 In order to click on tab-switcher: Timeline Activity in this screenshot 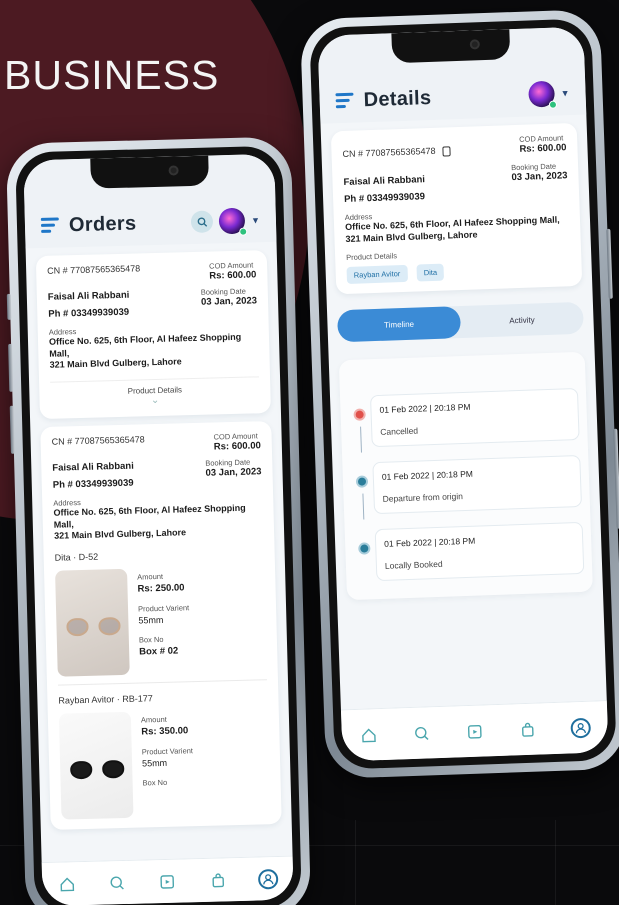, I will do `click(460, 322)`.